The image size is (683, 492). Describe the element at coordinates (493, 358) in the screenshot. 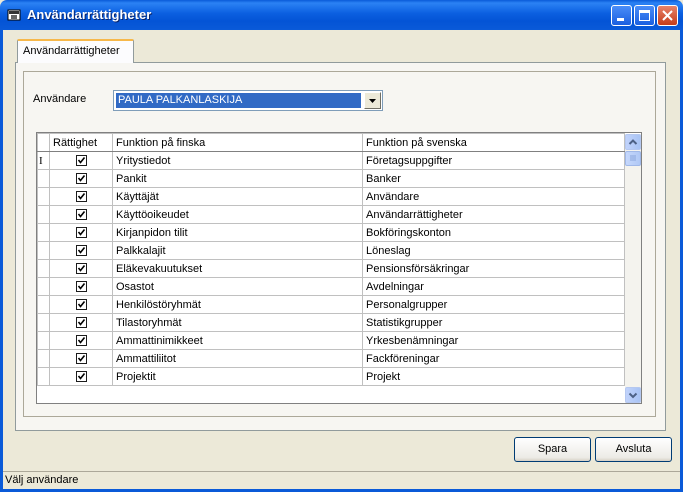

I see `swedish-cell: Fackföreningar` at that location.